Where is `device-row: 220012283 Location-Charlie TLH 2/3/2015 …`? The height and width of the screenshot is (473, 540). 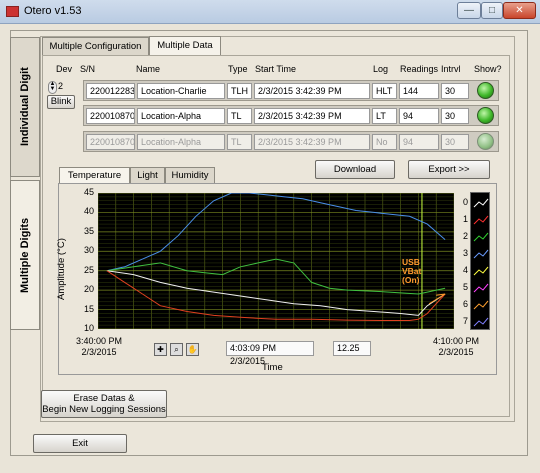
device-row: 220012283 Location-Charlie TLH 2/3/2015 … is located at coordinates (291, 90).